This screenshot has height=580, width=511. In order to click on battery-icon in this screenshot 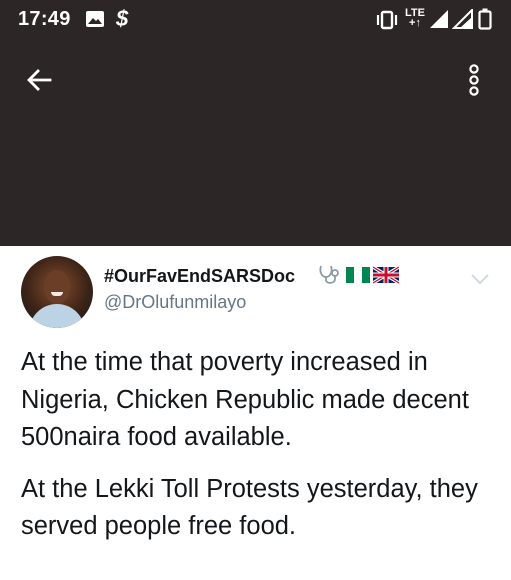, I will do `click(485, 21)`.